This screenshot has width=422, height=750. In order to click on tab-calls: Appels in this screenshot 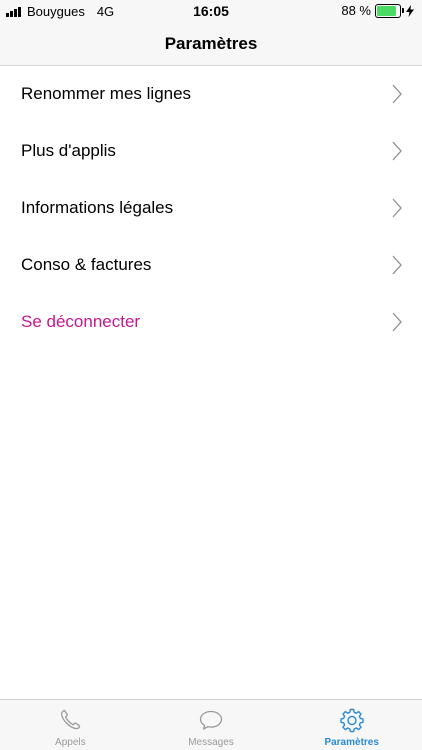, I will do `click(70, 725)`.